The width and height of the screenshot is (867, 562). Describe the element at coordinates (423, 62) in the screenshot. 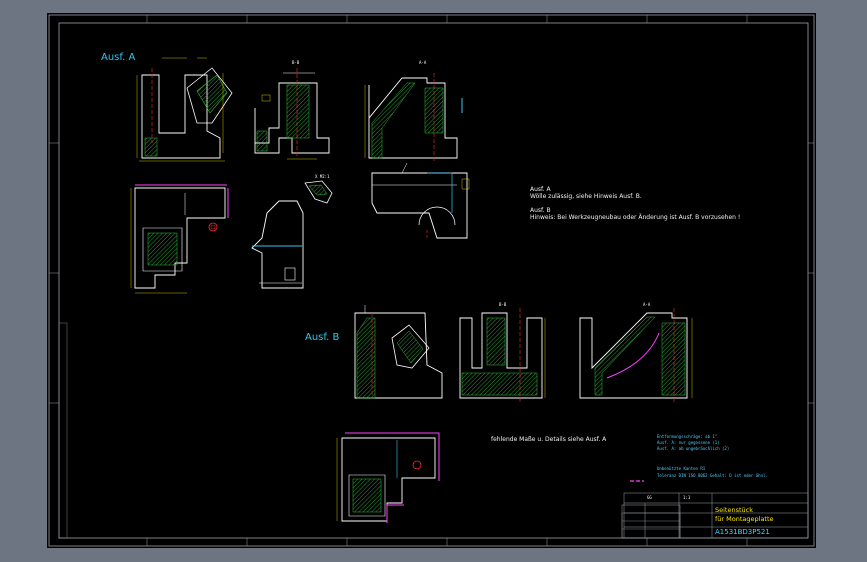

I see `label-section-aa-a: A-A` at that location.